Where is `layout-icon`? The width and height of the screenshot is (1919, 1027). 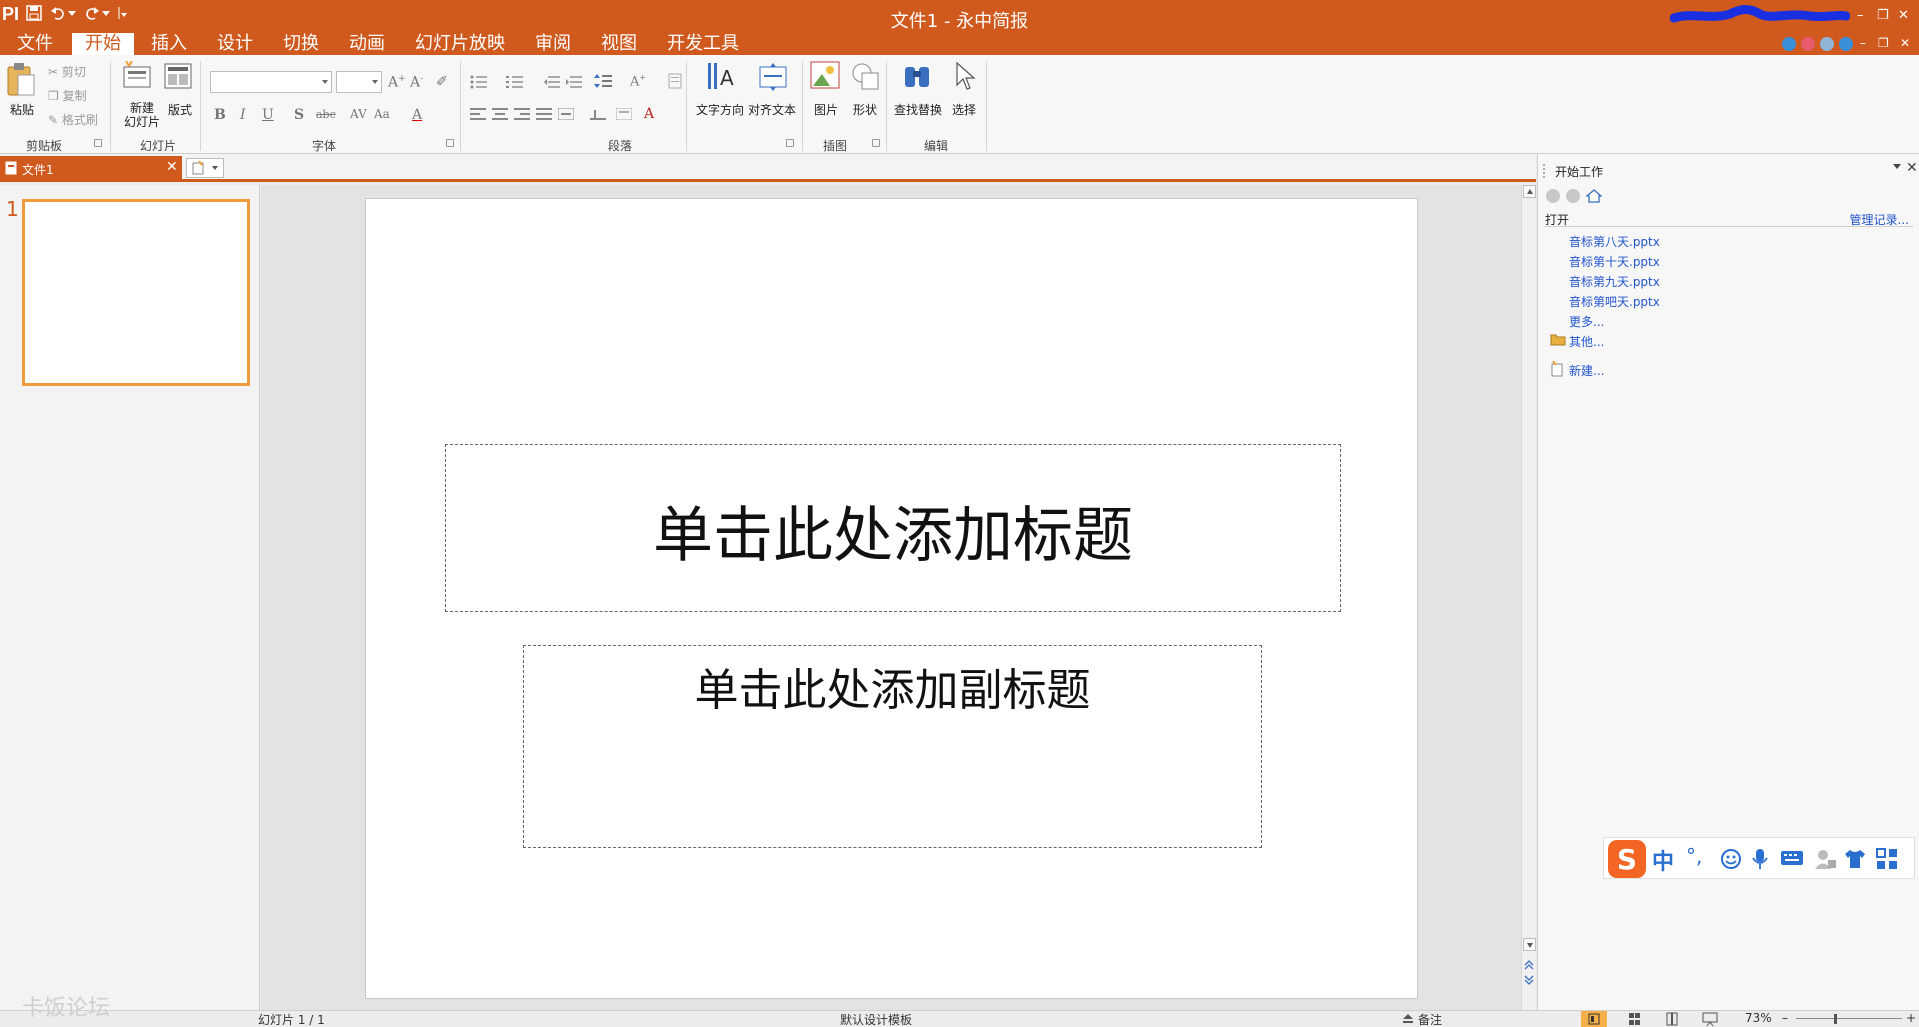
layout-icon is located at coordinates (178, 76).